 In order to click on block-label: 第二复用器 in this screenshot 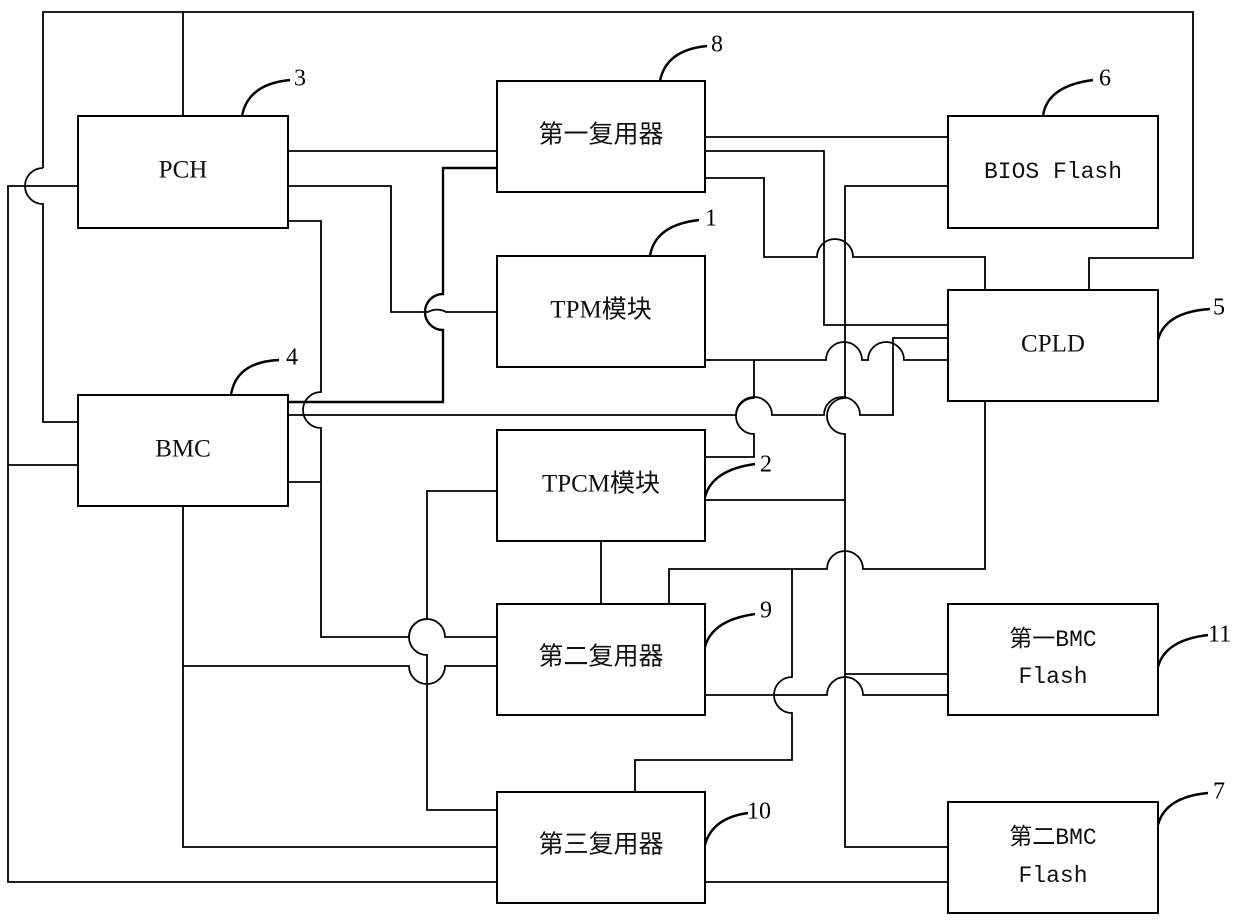, I will do `click(600, 657)`.